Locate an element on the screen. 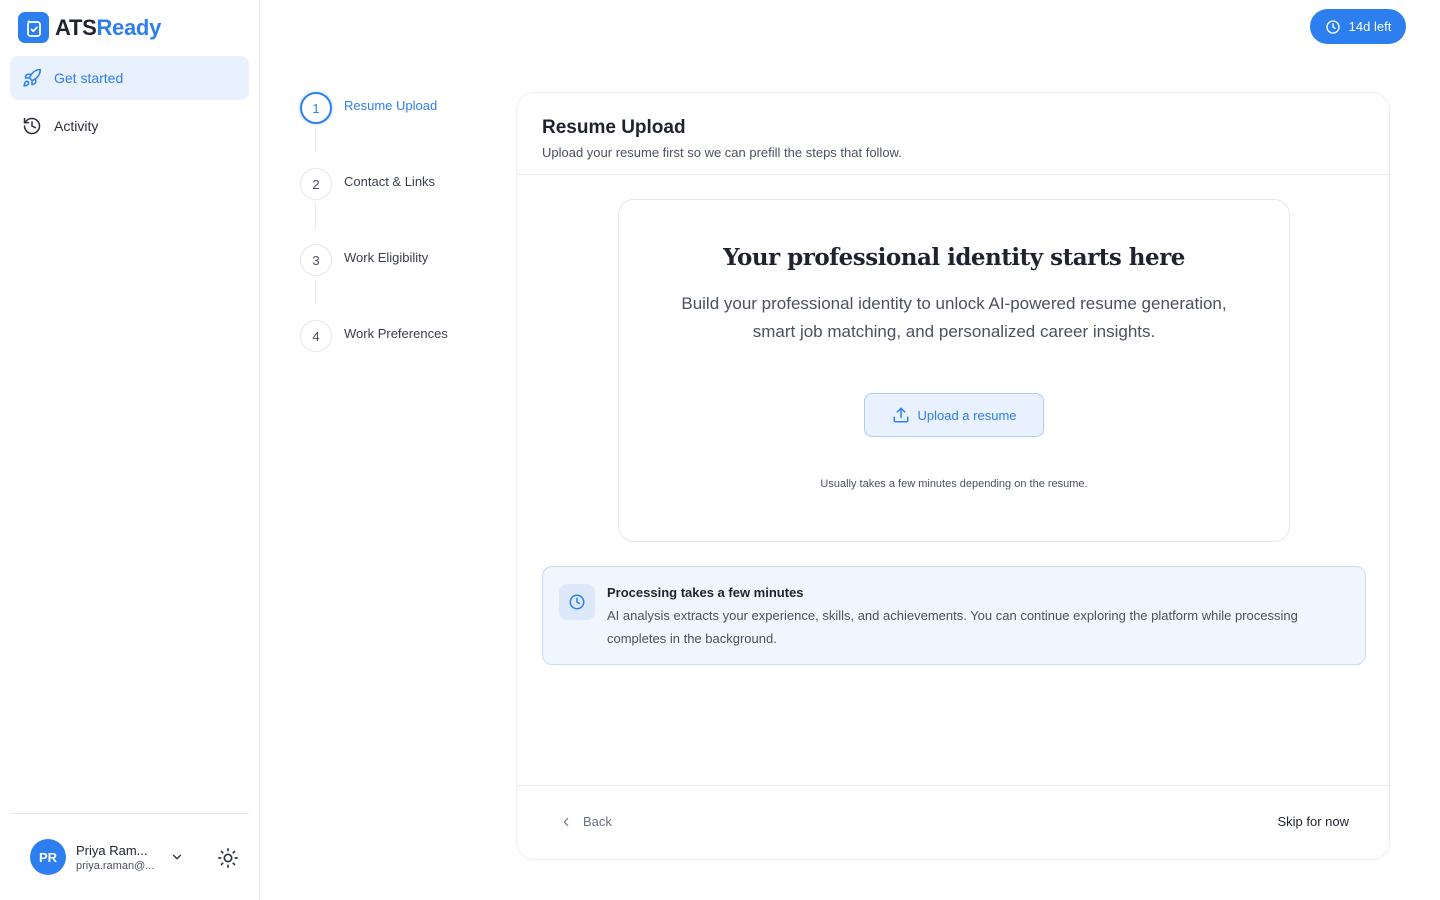 Image resolution: width=1440 pixels, height=900 pixels. app-logo: ATSReady is located at coordinates (89, 27).